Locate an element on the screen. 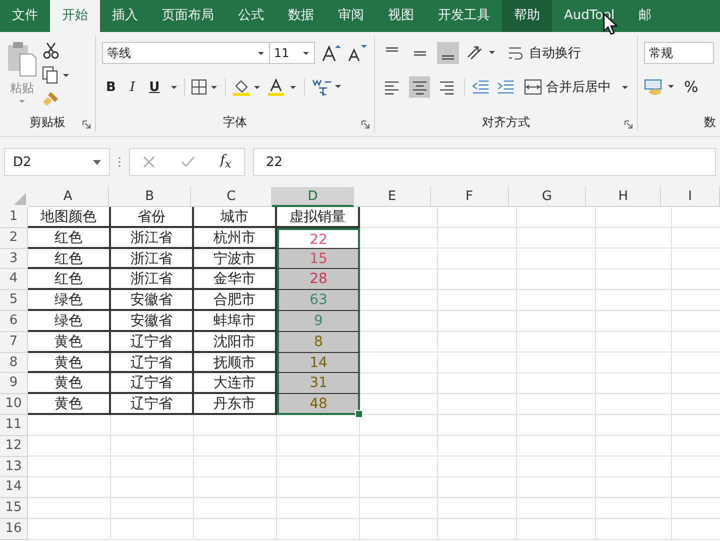 The height and width of the screenshot is (541, 720). phonetic-guide-icon is located at coordinates (326, 87).